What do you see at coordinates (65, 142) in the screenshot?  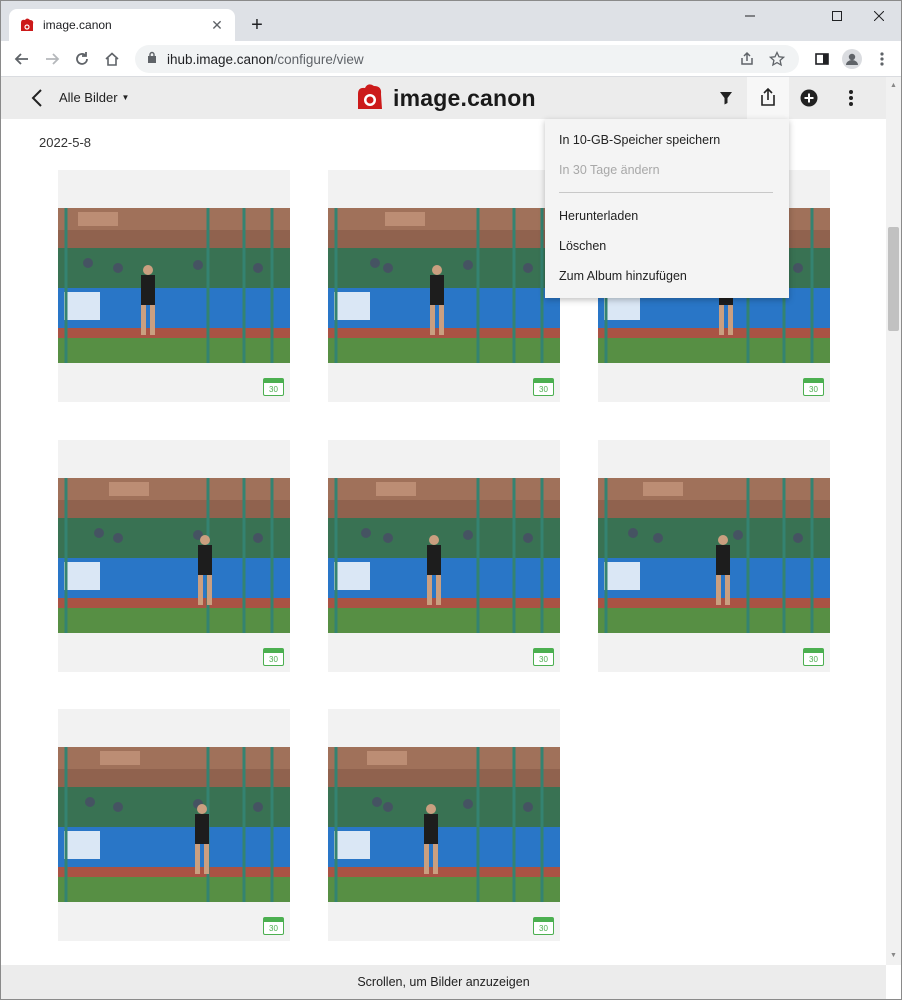 I see `date-heading: 2022-5-8` at bounding box center [65, 142].